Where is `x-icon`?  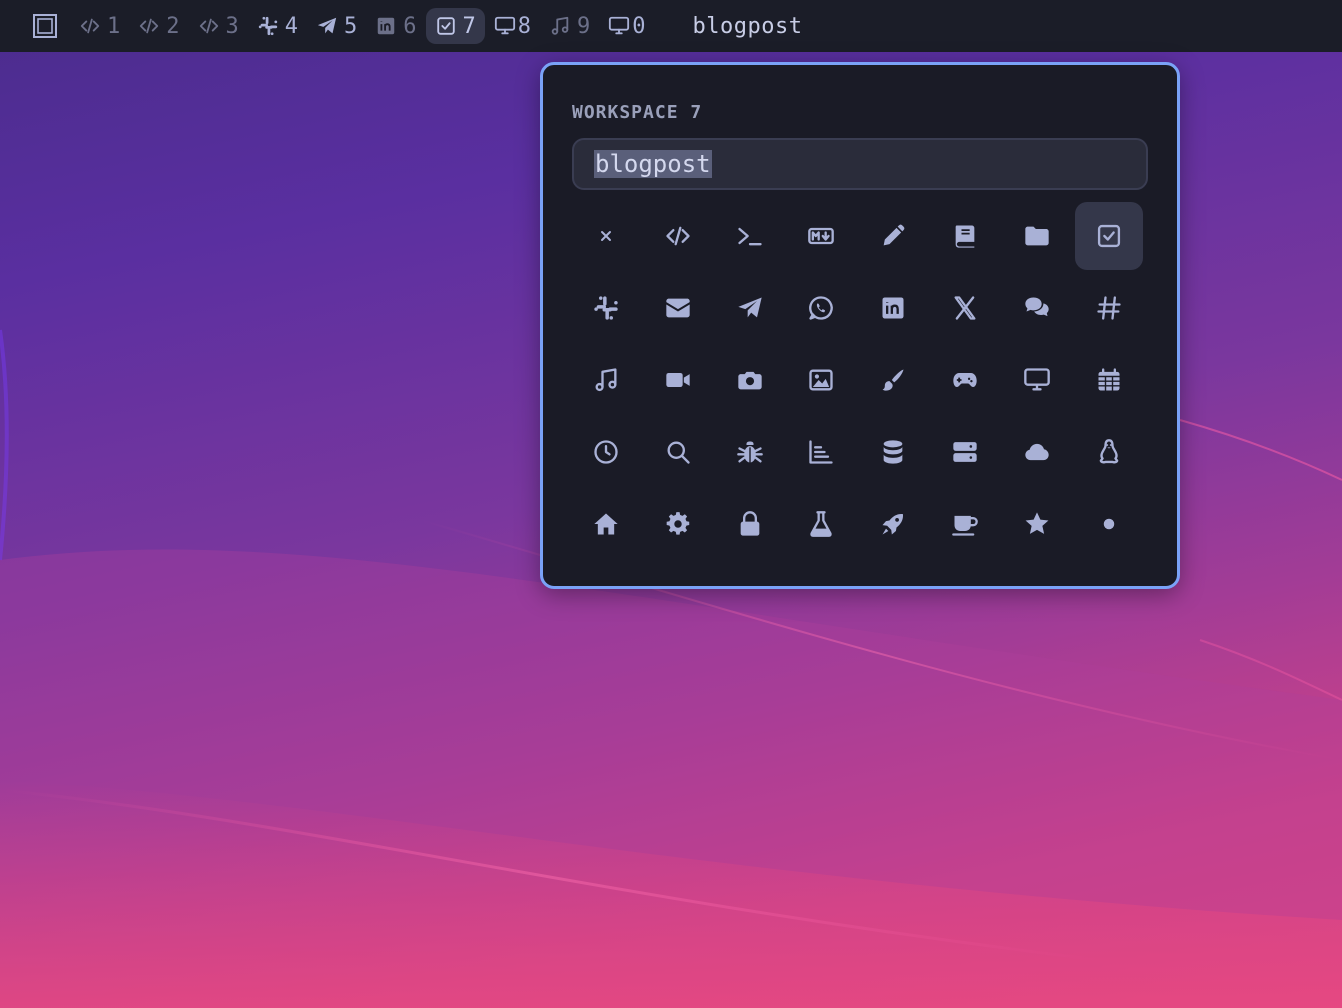
x-icon is located at coordinates (965, 308).